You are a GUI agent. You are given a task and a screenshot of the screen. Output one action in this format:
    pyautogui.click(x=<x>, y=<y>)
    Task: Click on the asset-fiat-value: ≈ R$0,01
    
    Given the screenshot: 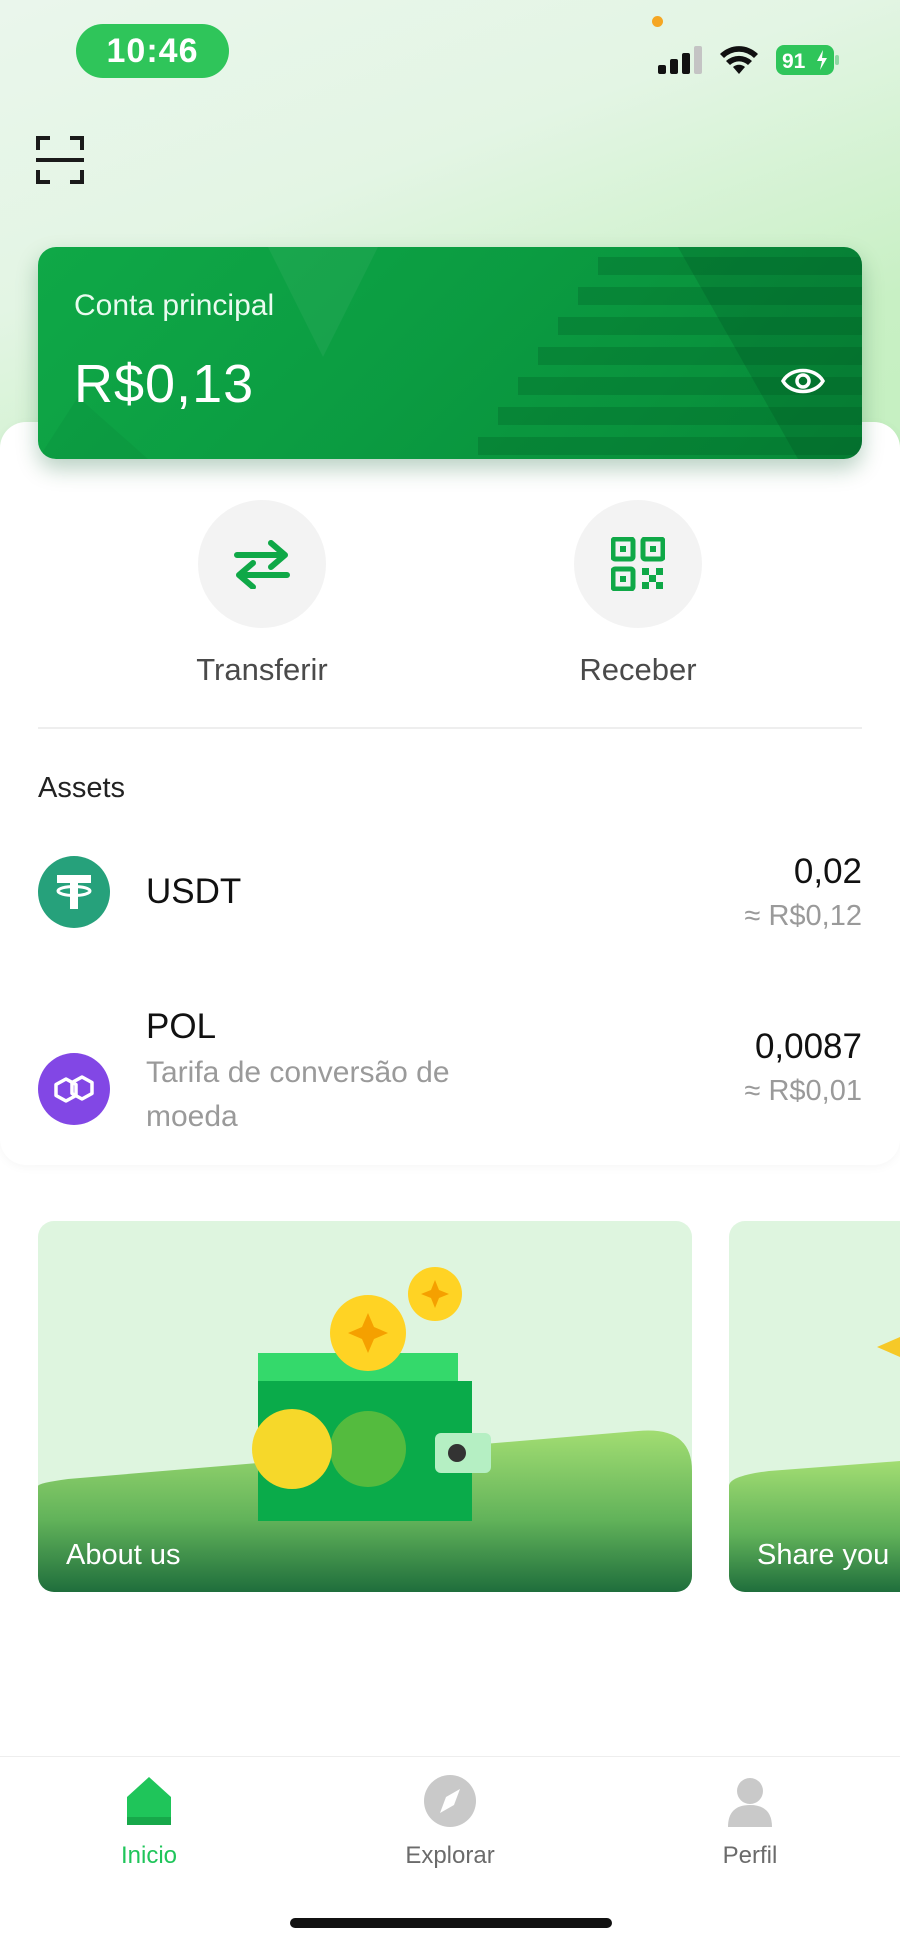 What is the action you would take?
    pyautogui.click(x=803, y=1091)
    